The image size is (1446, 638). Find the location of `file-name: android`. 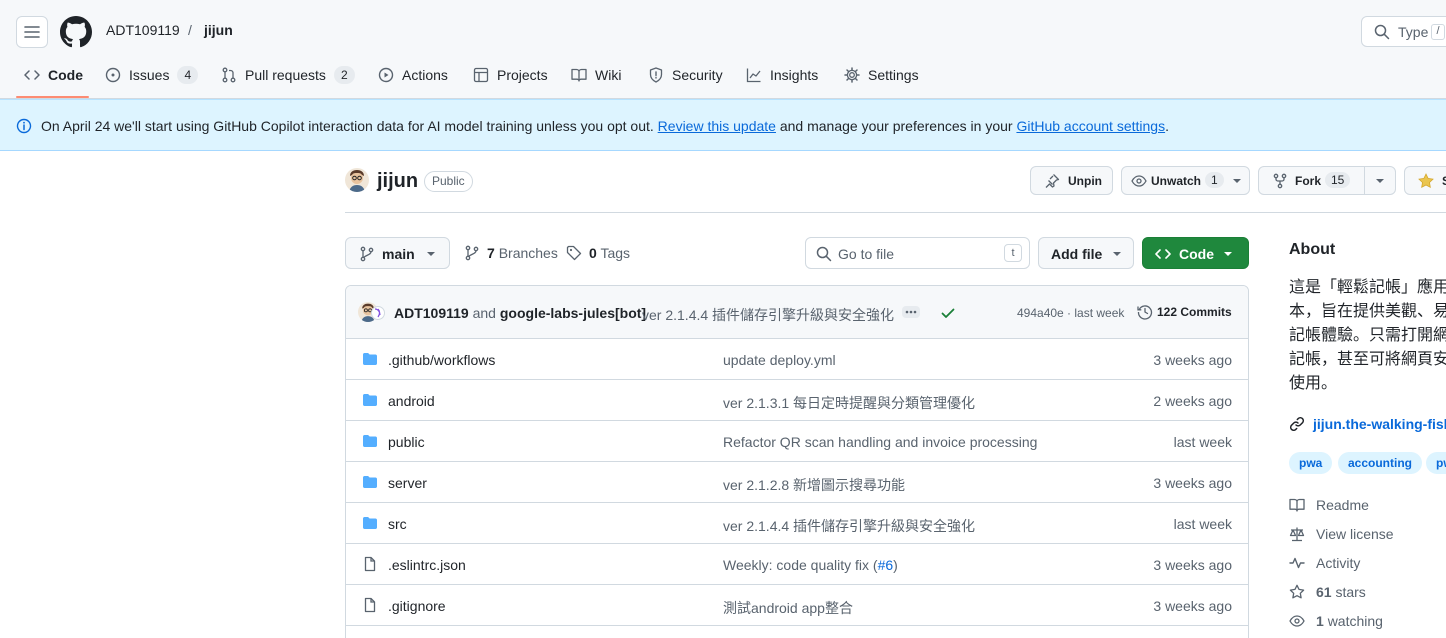

file-name: android is located at coordinates (411, 401).